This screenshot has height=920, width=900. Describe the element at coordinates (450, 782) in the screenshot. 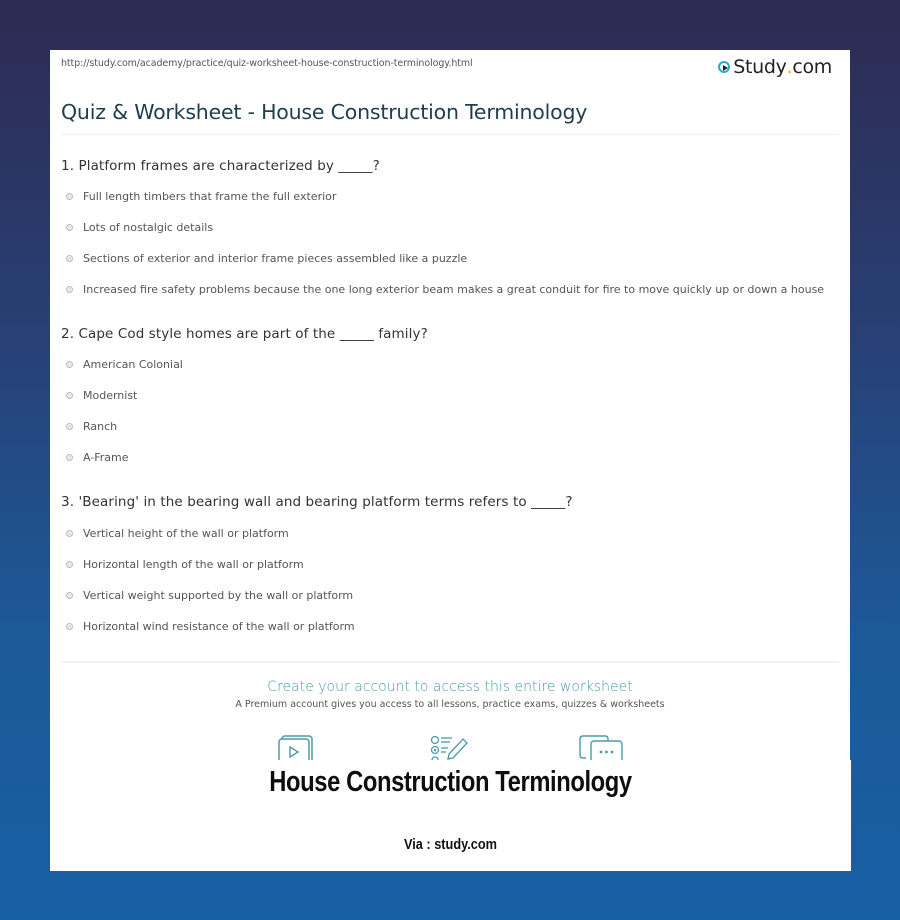

I see `caption-title: House Construction Terminology` at that location.